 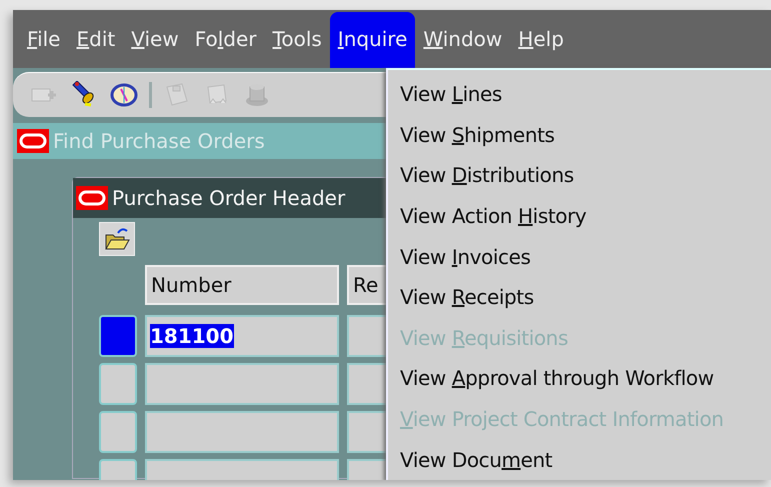 I want to click on menu-item: View Lines, so click(x=583, y=94).